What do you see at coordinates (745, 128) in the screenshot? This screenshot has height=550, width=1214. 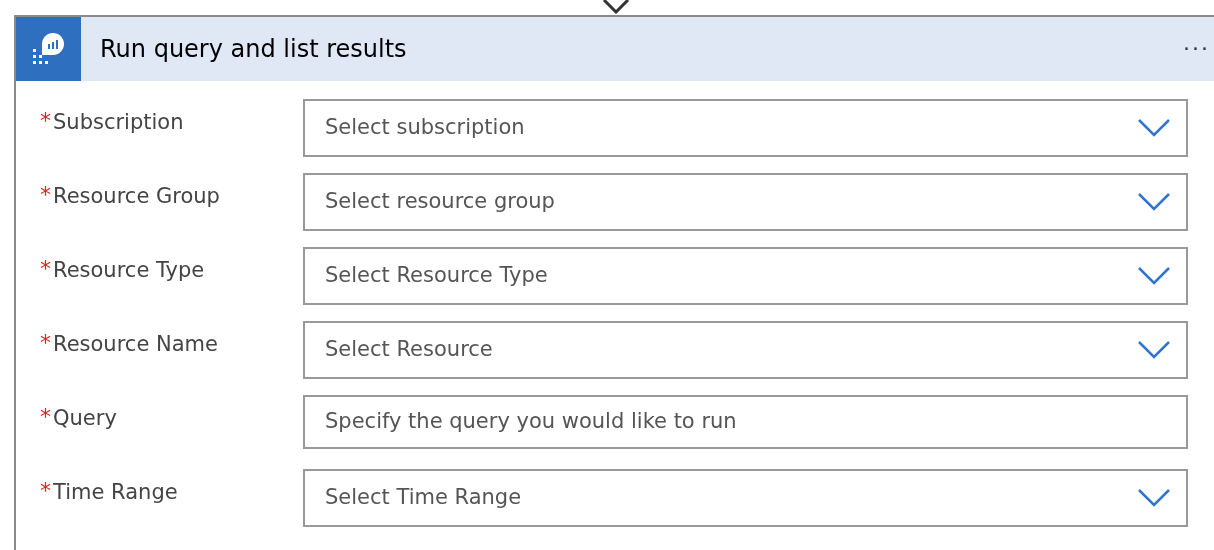 I see `dropdown-field: Select subscription` at bounding box center [745, 128].